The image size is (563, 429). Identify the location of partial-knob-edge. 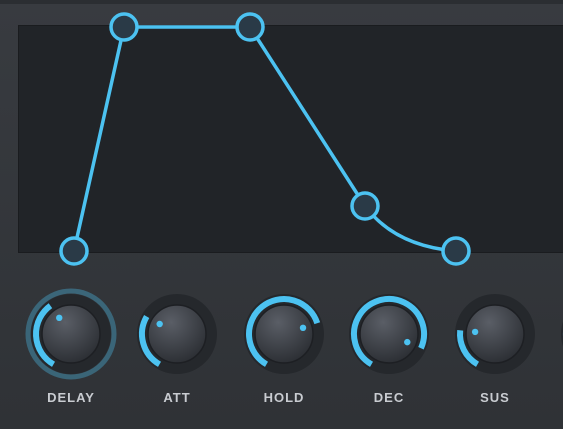
(557, 354).